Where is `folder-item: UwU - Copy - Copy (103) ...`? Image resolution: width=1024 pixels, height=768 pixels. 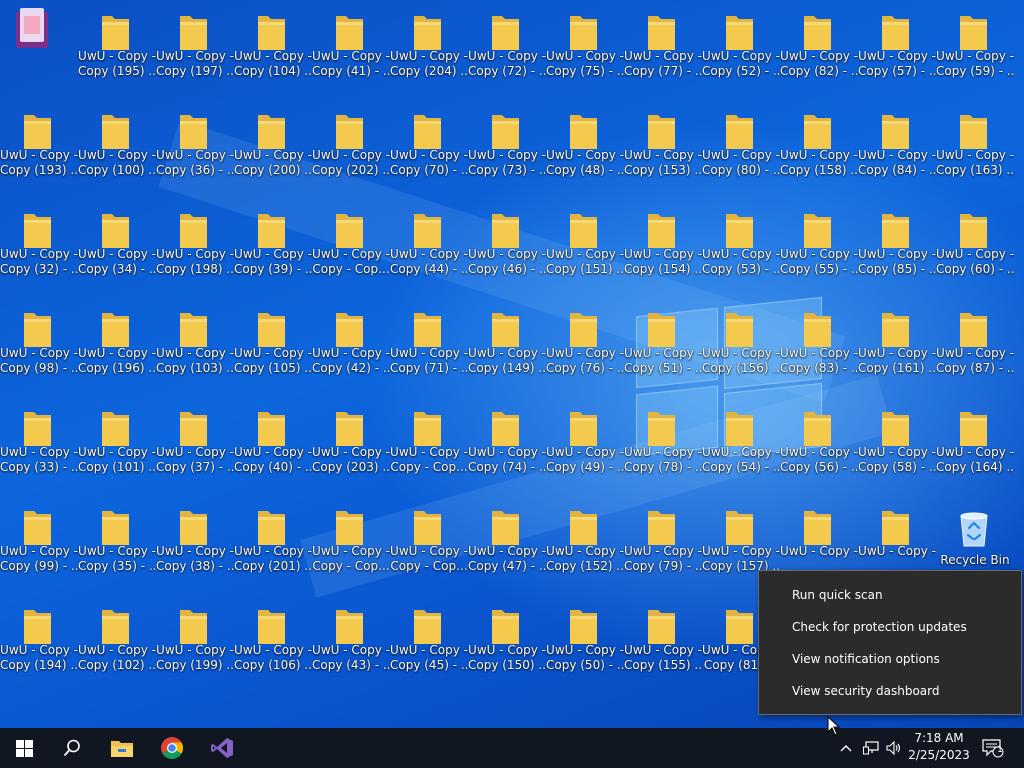 folder-item: UwU - Copy - Copy (103) ... is located at coordinates (195, 348).